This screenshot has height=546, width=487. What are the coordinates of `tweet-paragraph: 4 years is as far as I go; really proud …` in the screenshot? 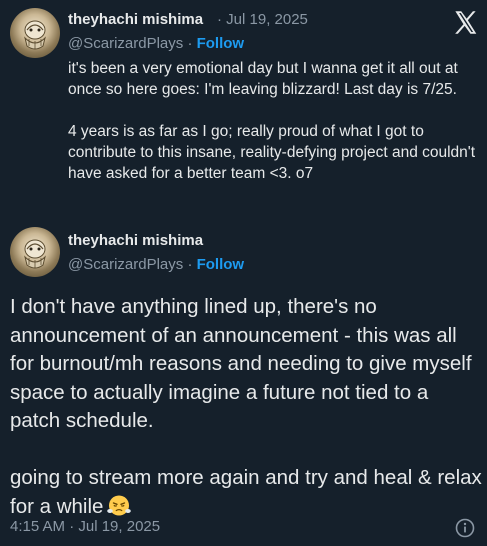 It's located at (272, 152).